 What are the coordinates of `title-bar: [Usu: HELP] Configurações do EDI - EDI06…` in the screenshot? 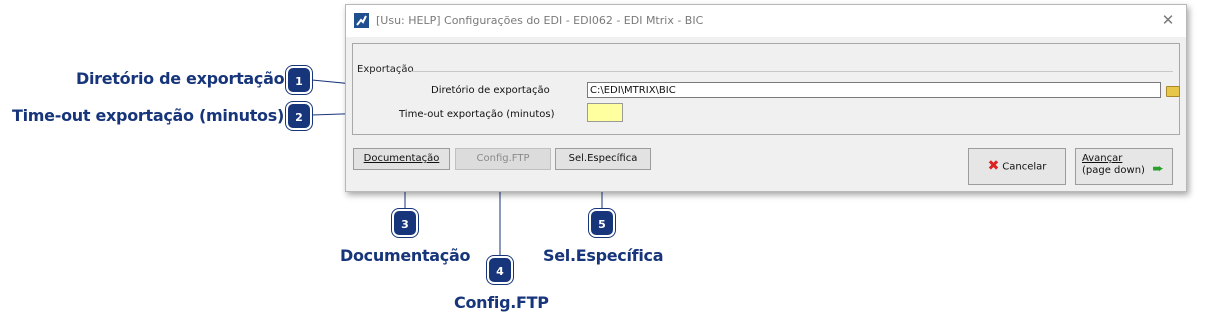 It's located at (766, 21).